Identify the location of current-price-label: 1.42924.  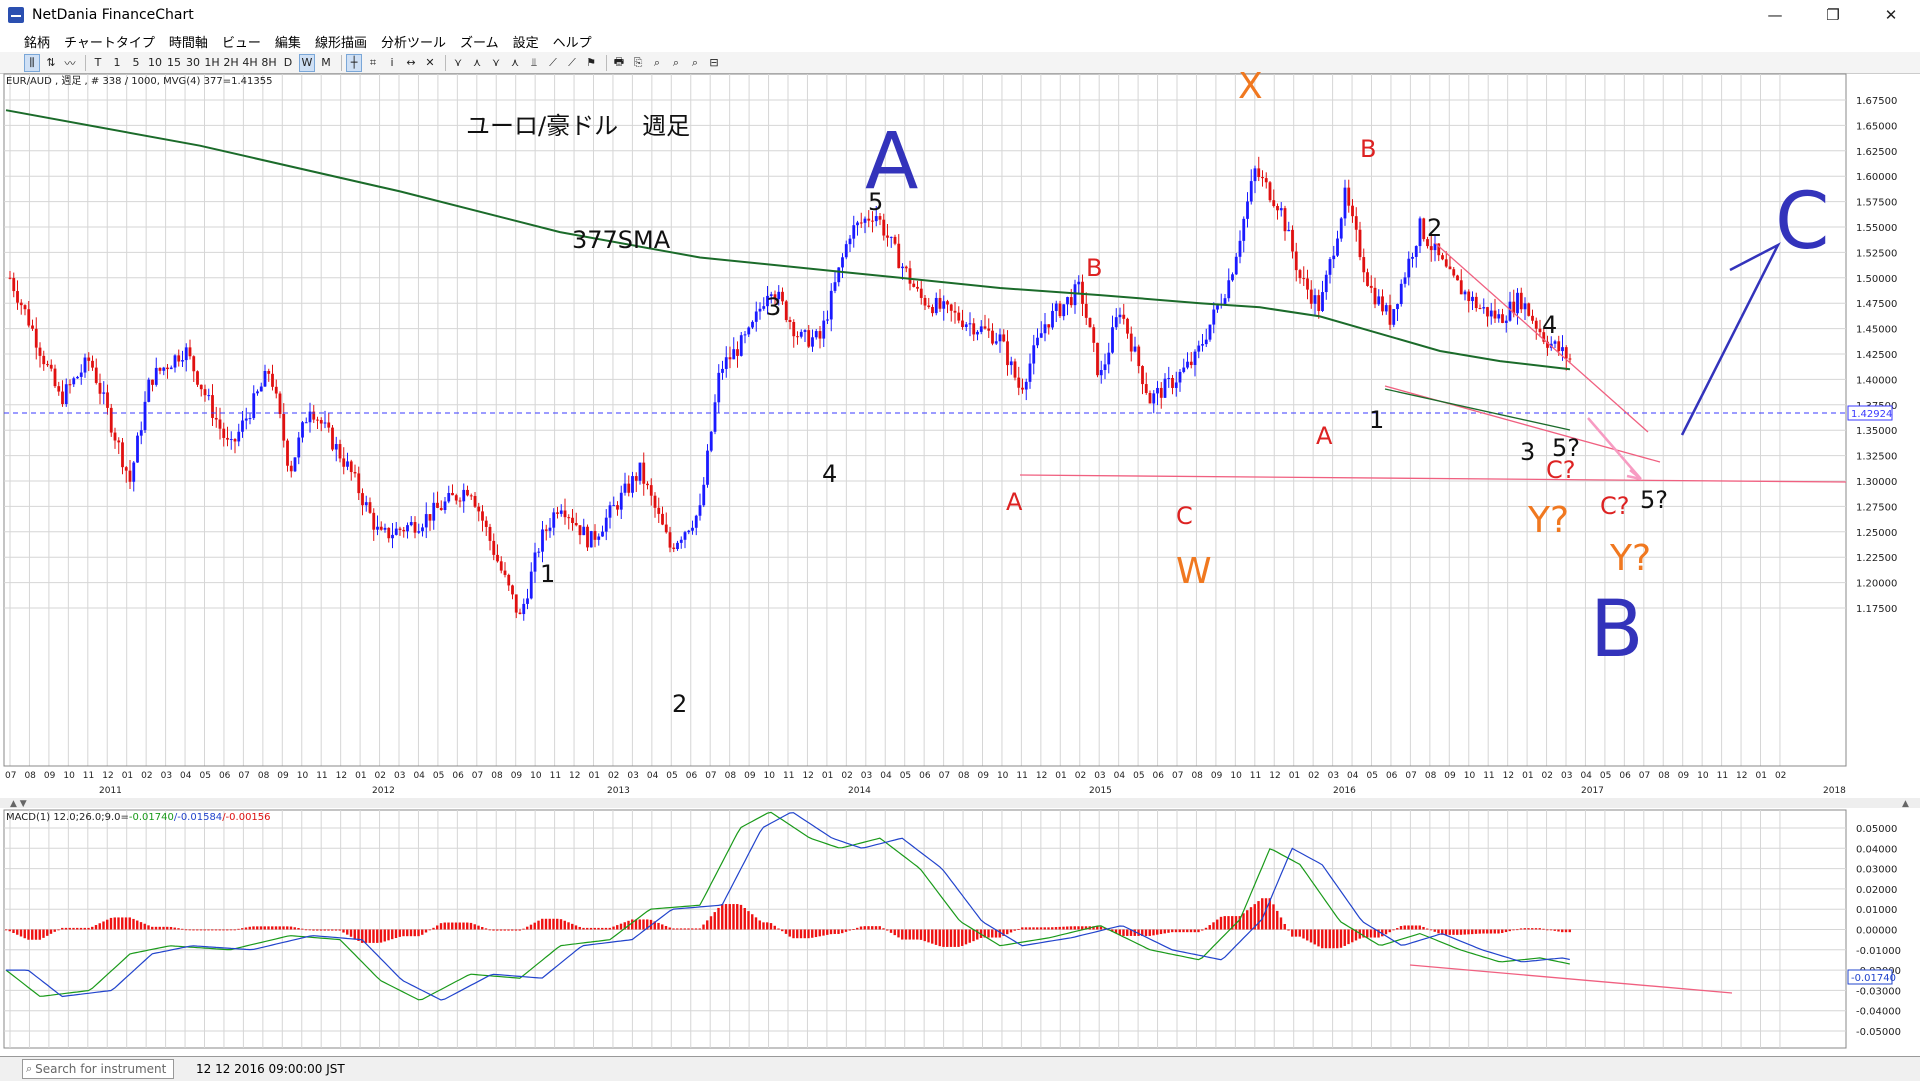
(1871, 414).